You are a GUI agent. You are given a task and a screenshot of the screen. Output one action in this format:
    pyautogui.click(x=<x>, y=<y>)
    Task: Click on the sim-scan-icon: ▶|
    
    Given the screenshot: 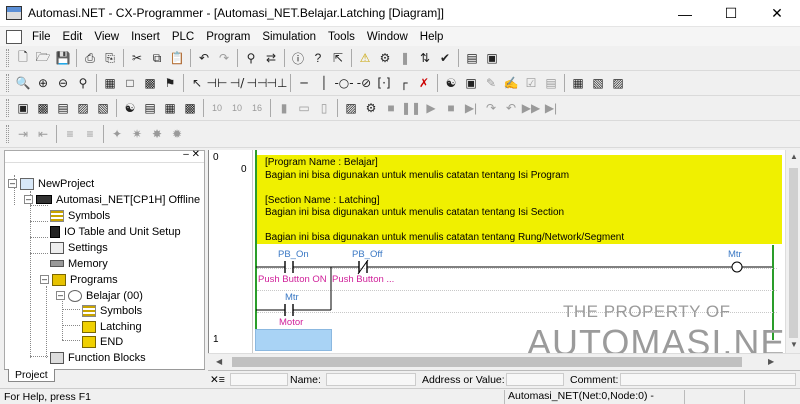 What is the action you would take?
    pyautogui.click(x=551, y=108)
    